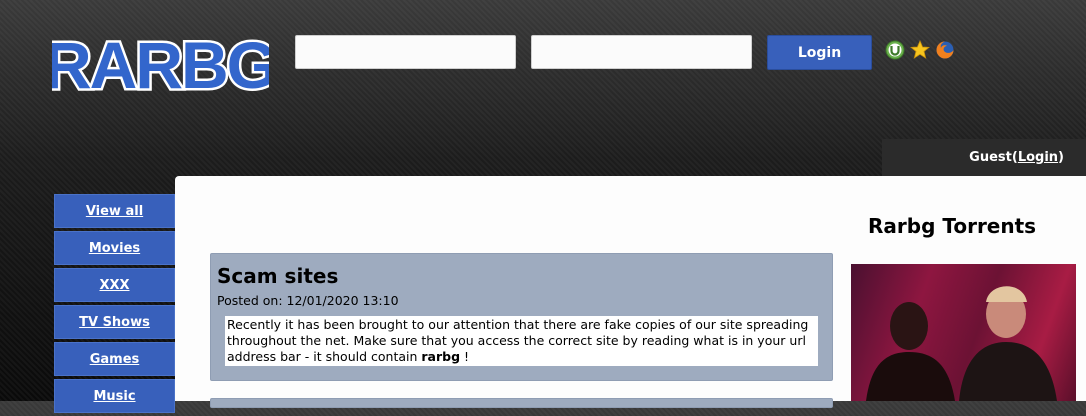 Image resolution: width=1086 pixels, height=416 pixels. I want to click on paren-close: ), so click(1061, 157).